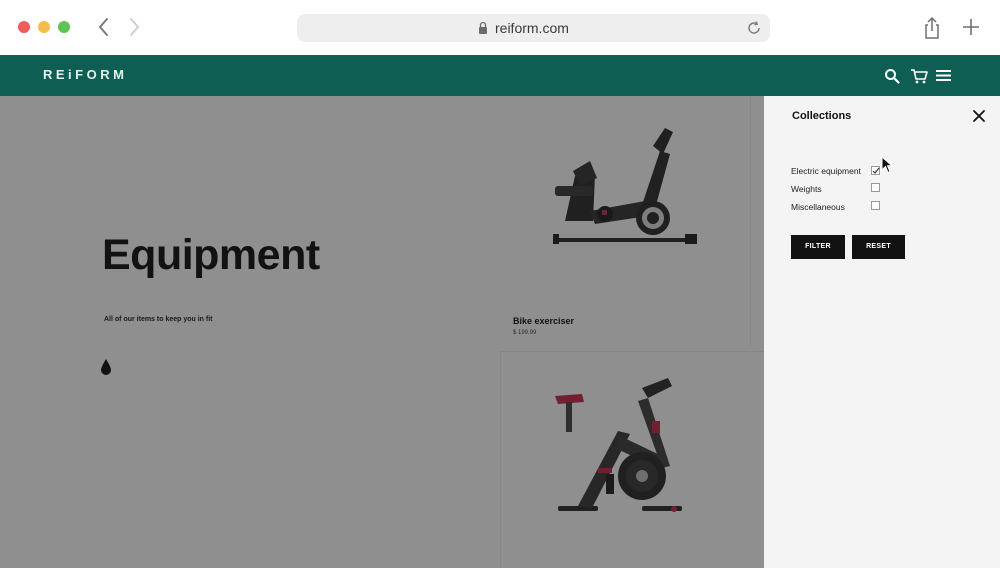  Describe the element at coordinates (892, 76) in the screenshot. I see `search-icon` at that location.